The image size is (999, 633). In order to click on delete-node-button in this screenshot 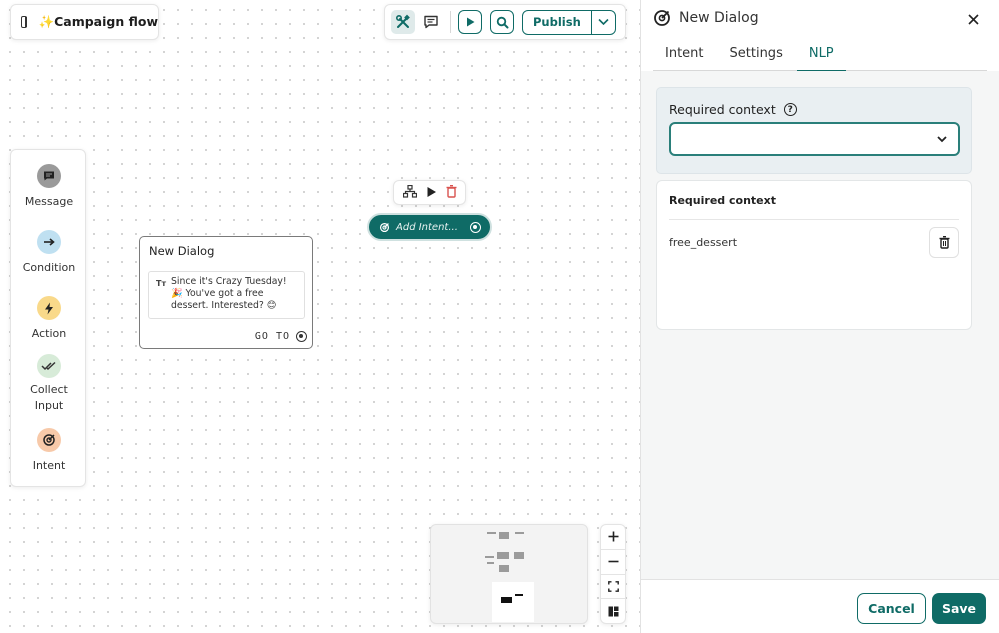, I will do `click(451, 192)`.